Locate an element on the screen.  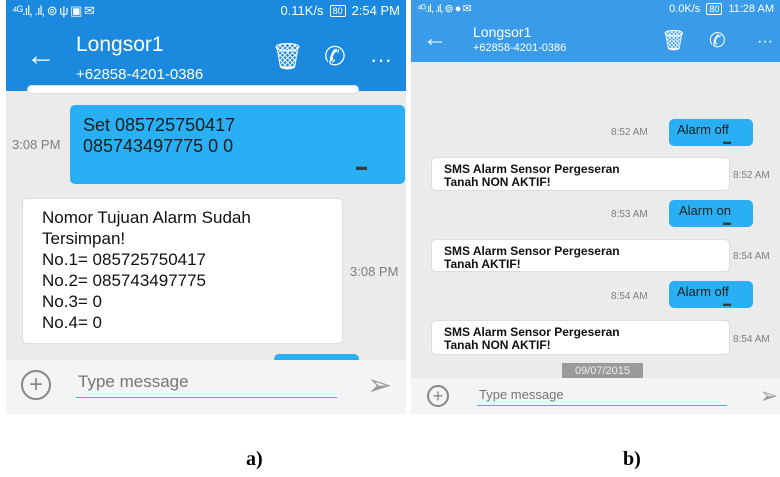
message-line: Nomor Tujuan Alarm Sudah is located at coordinates (146, 217).